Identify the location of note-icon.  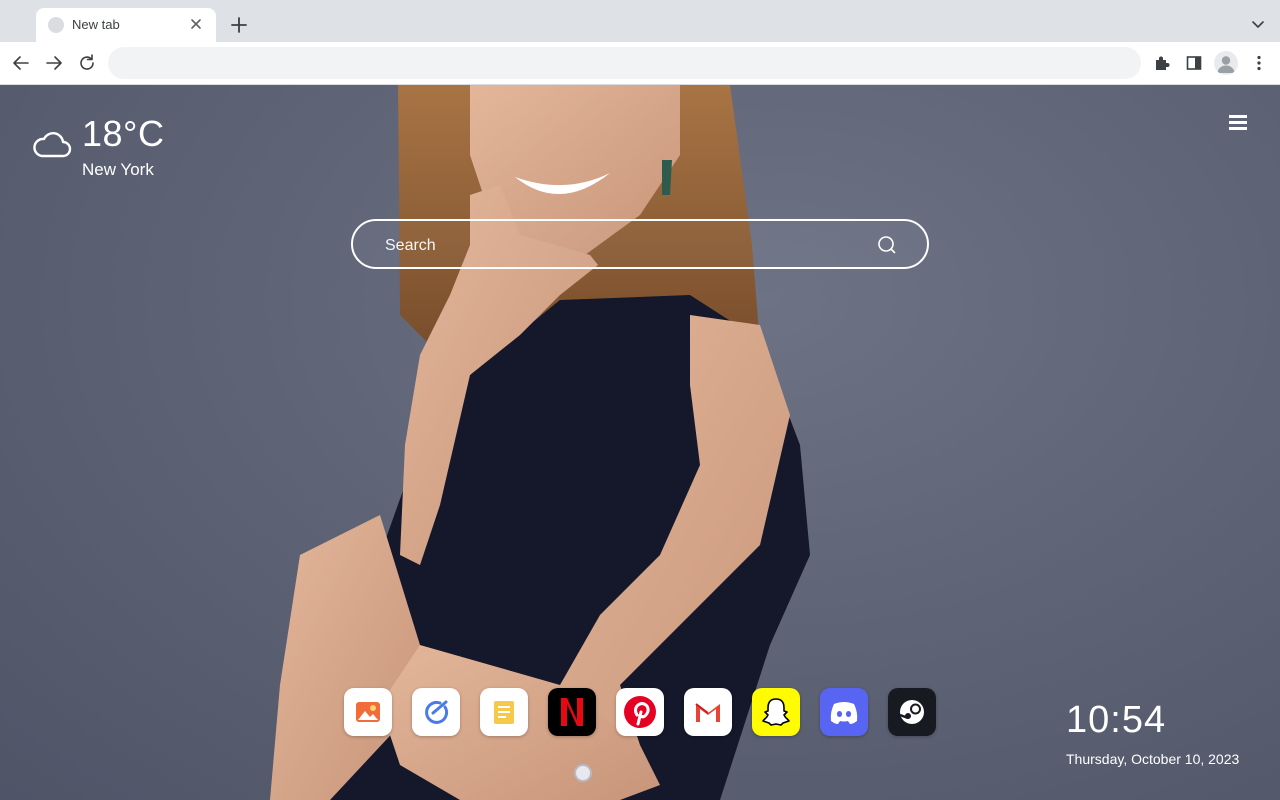
(504, 712).